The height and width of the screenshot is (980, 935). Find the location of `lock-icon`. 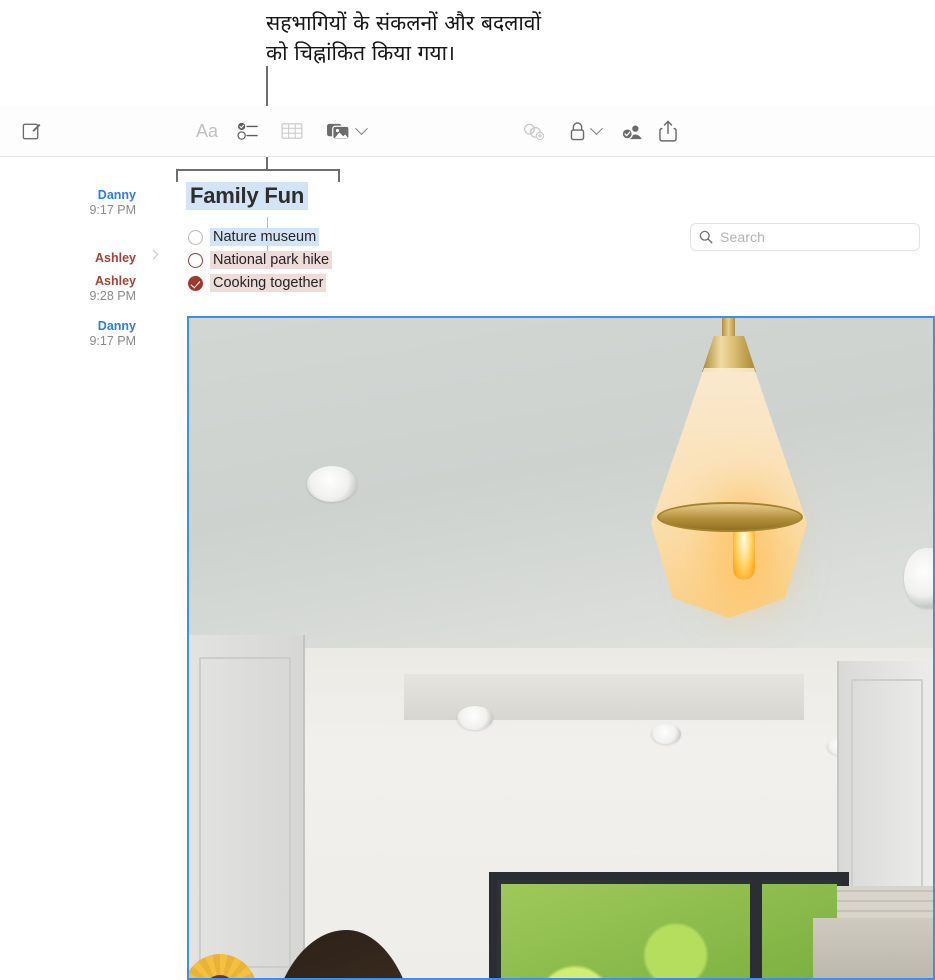

lock-icon is located at coordinates (577, 130).